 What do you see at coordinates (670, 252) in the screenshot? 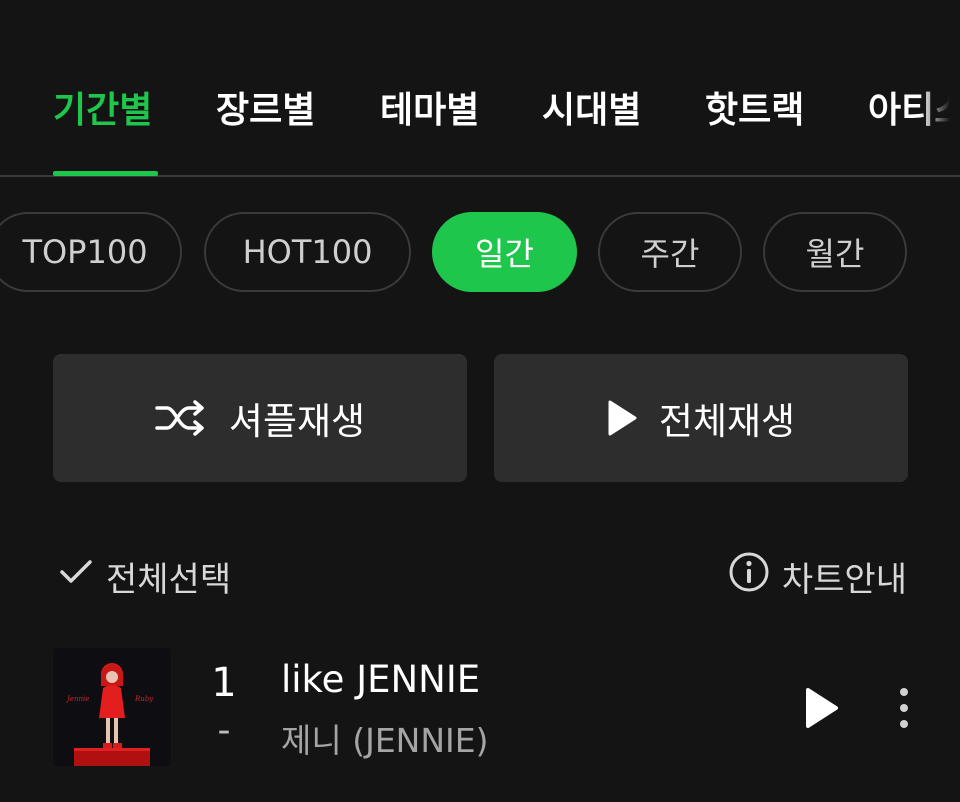
I see `filter-weekly: 주간` at bounding box center [670, 252].